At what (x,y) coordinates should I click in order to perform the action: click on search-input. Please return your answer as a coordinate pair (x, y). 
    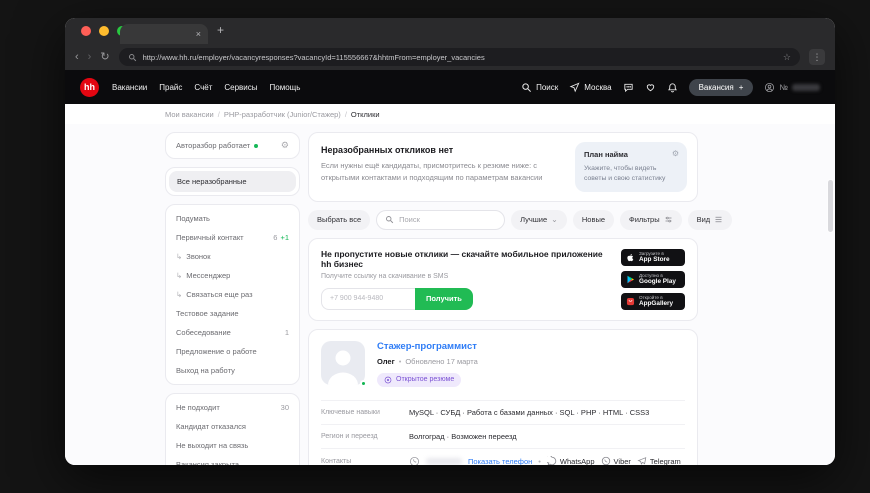
    Looking at the image, I should click on (448, 220).